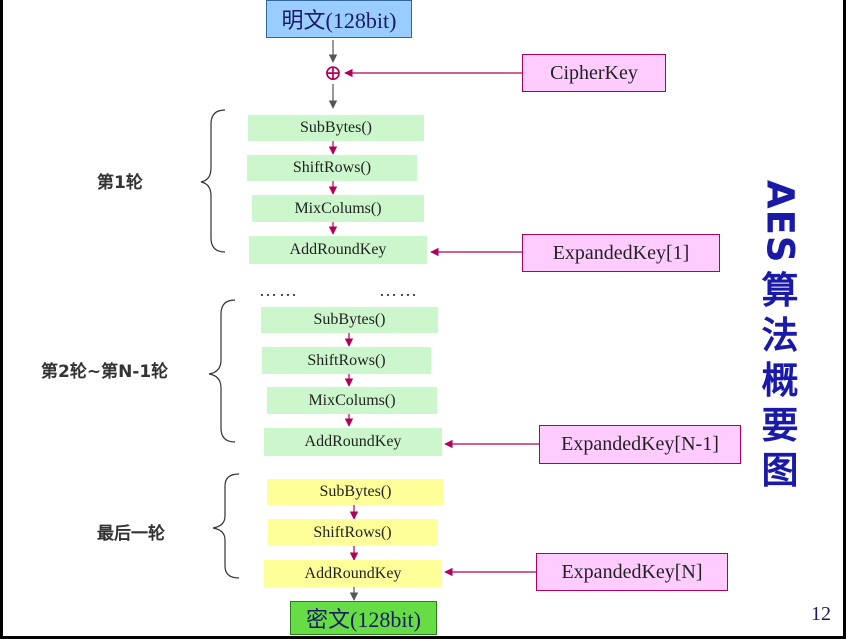  I want to click on slide-title: AES 算 法 概 要 图, so click(780, 336).